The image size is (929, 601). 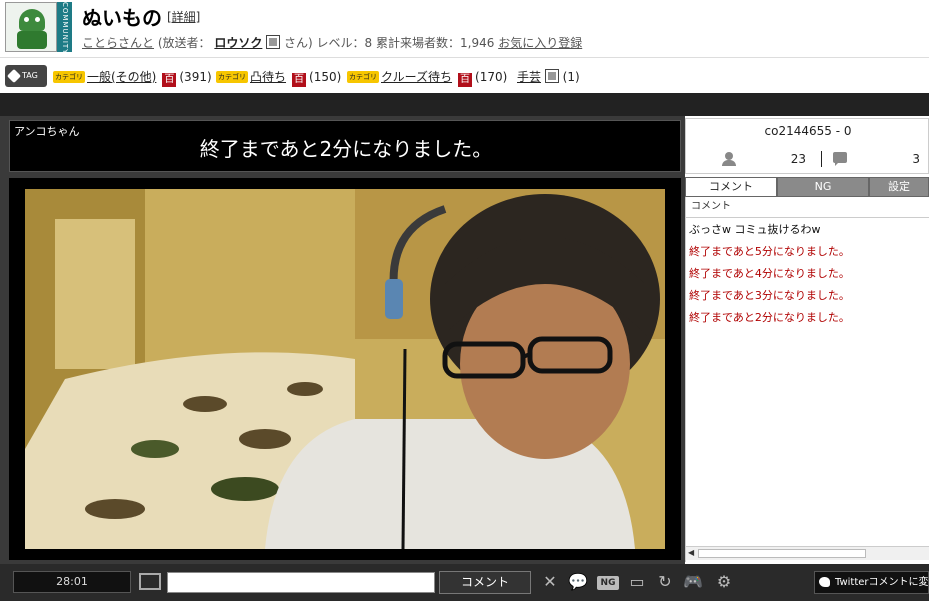 What do you see at coordinates (550, 582) in the screenshot?
I see `mute-comment-icon: ✕` at bounding box center [550, 582].